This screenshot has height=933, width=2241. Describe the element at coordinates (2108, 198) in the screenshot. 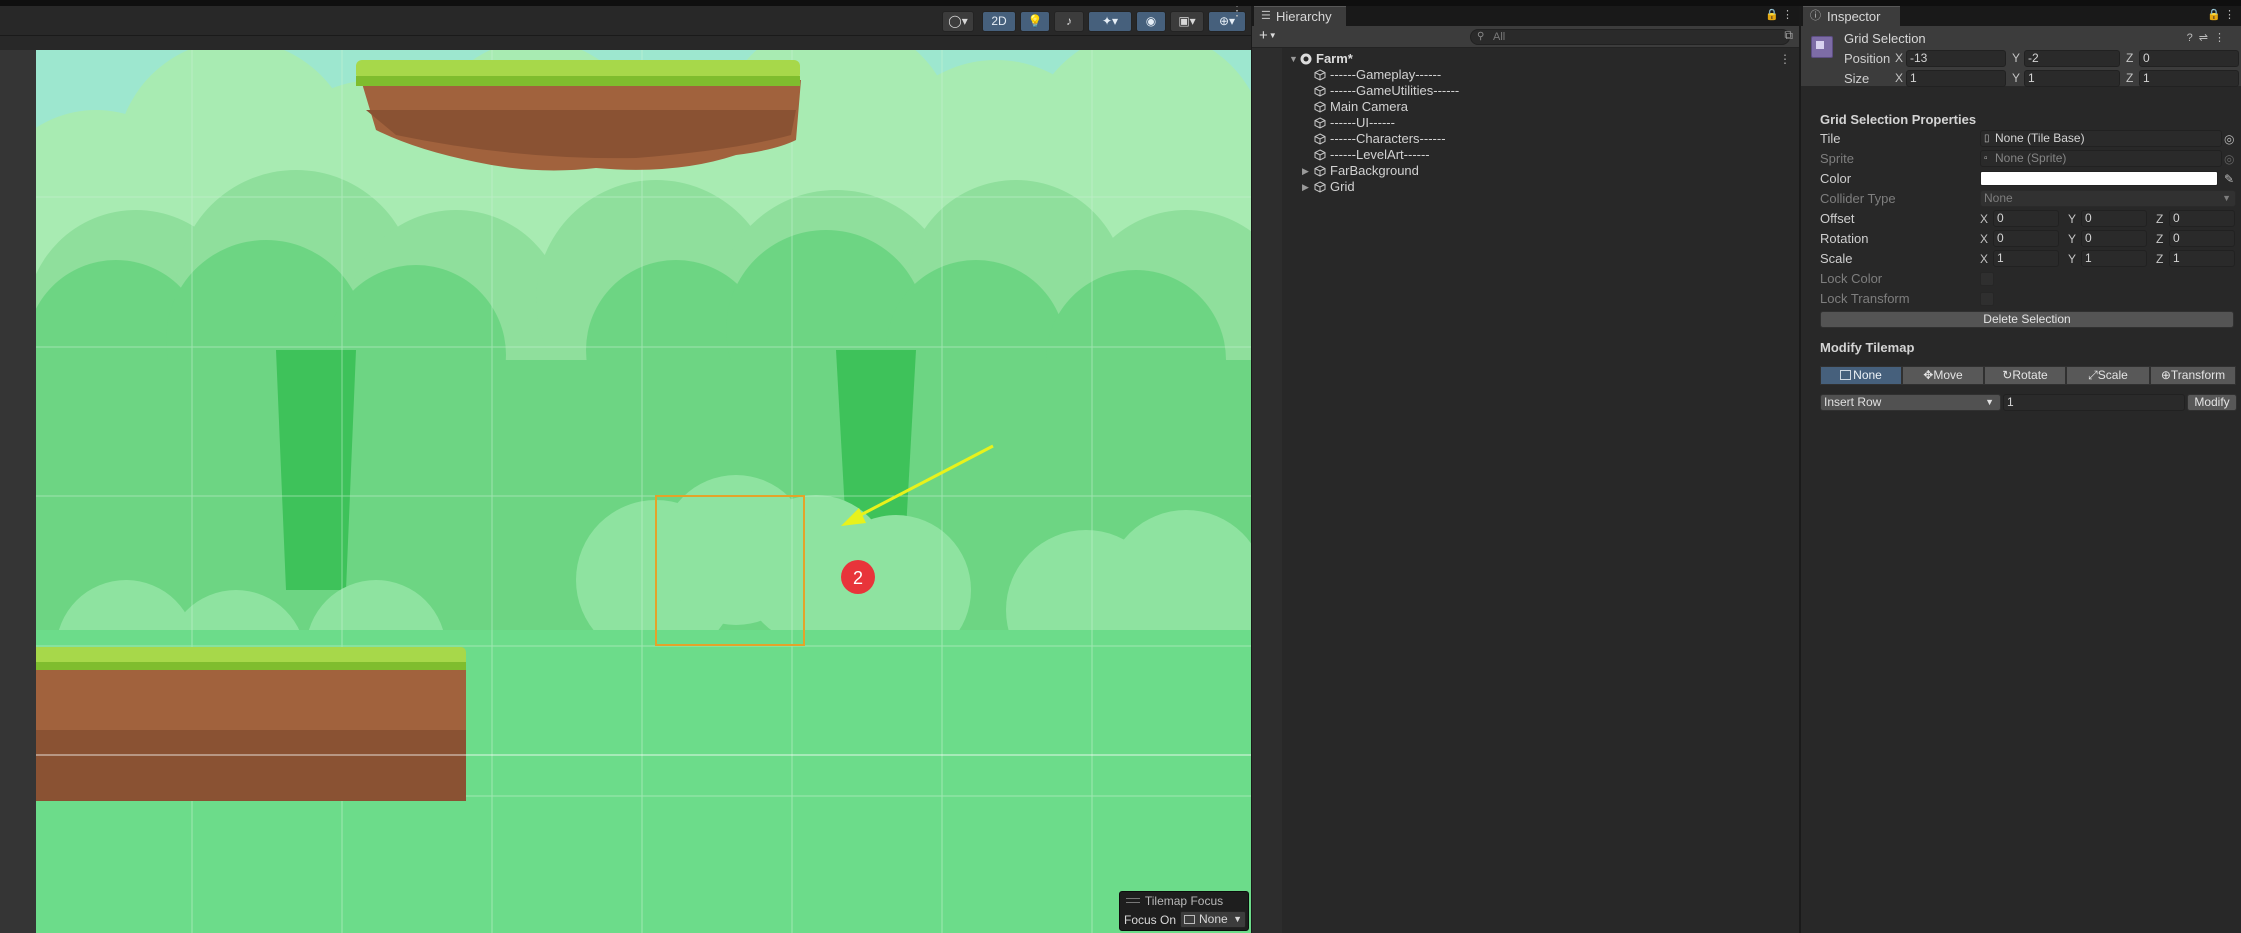

I see `collider-type-dropdown: None ▼` at that location.